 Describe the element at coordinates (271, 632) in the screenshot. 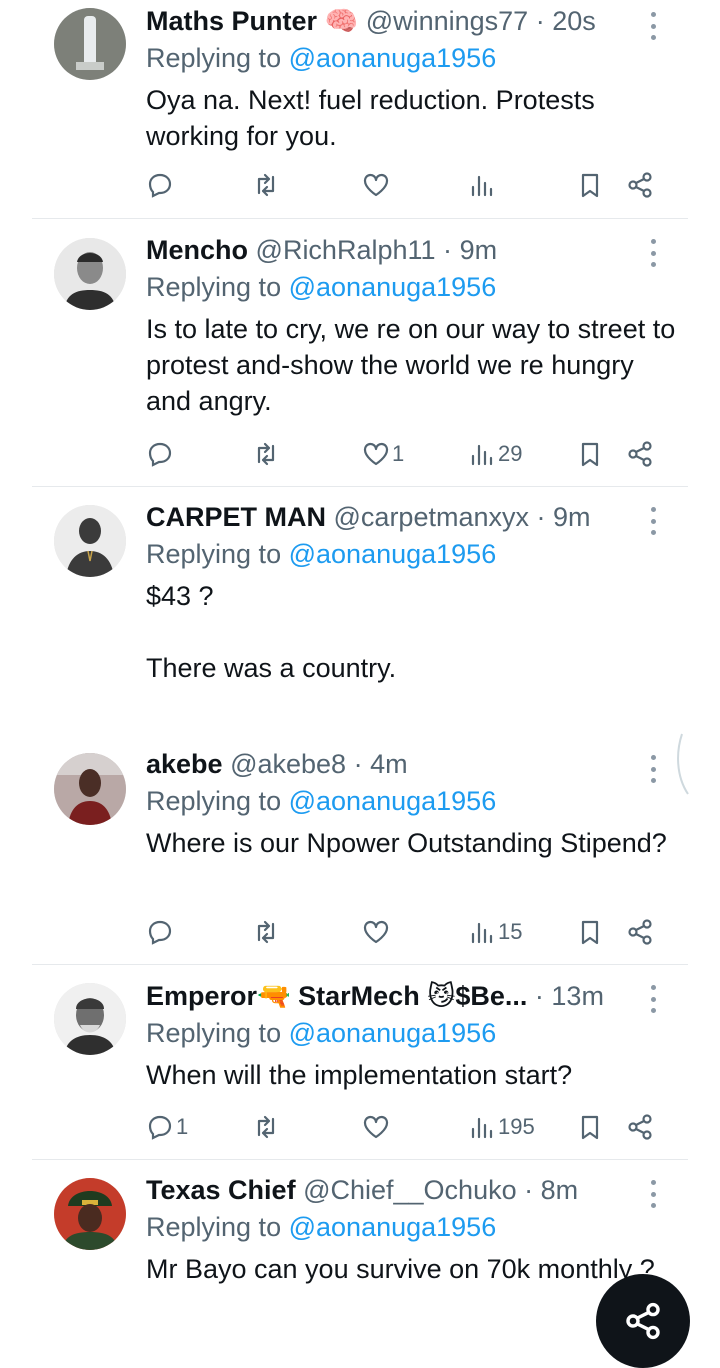

I see `tweet-text: $43 ? There was a country.` at that location.